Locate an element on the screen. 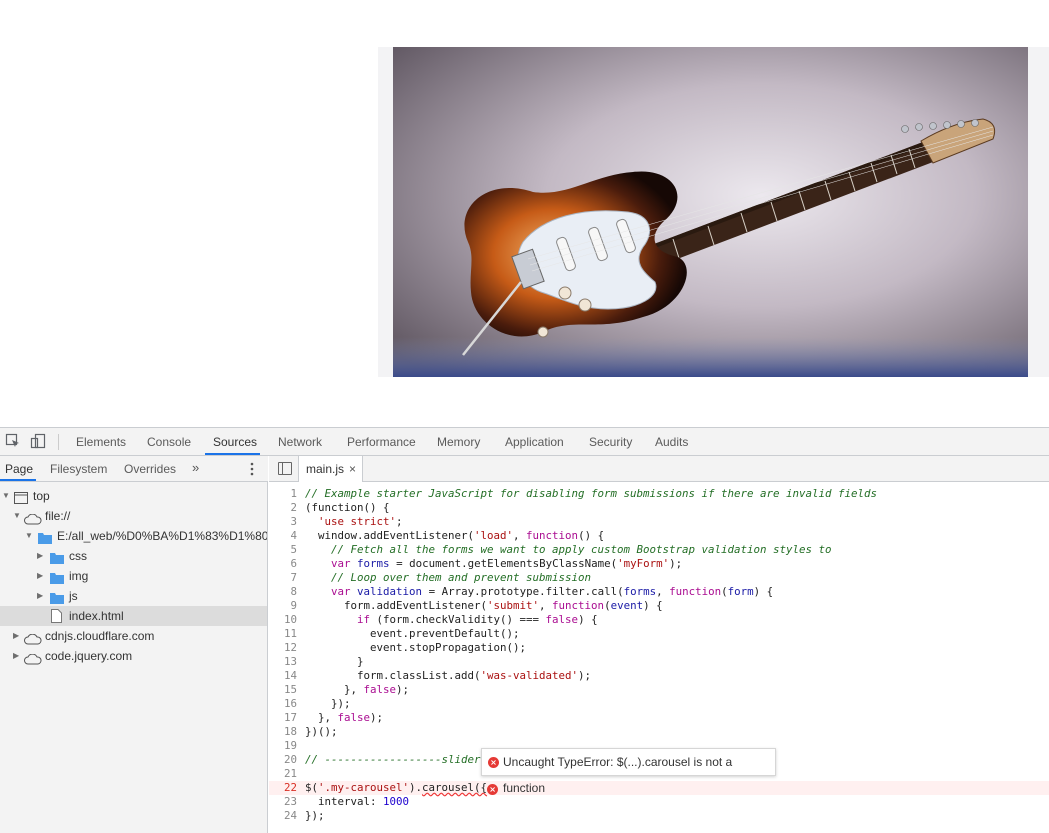  editor-tab-label: main.js is located at coordinates (325, 469).